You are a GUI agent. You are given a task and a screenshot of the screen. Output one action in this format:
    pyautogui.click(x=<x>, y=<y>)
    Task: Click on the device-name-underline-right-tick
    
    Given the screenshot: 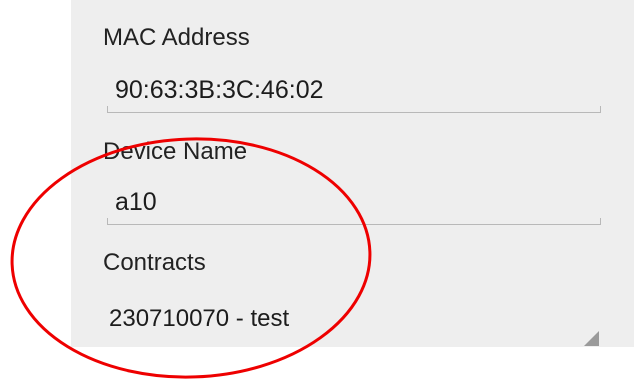 What is the action you would take?
    pyautogui.click(x=600, y=221)
    